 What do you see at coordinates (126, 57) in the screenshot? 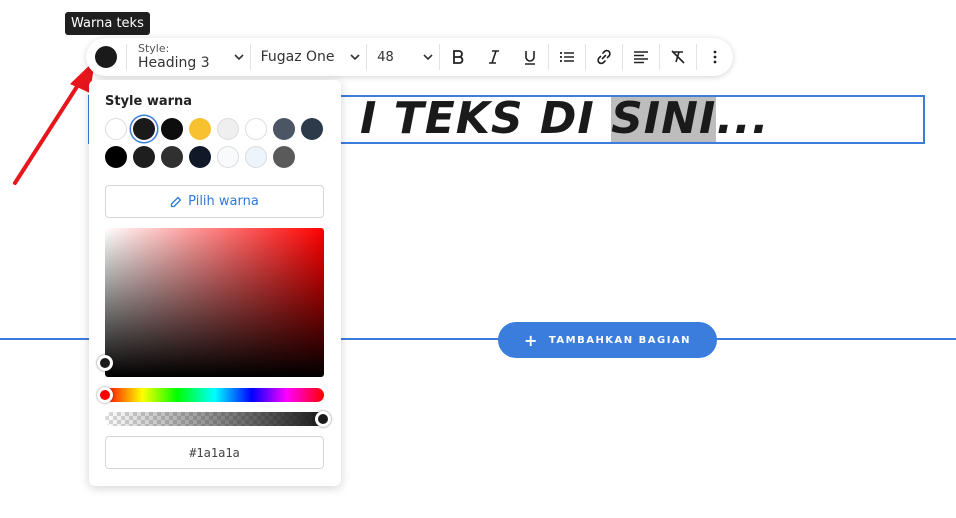
I see `toolbar-divider` at bounding box center [126, 57].